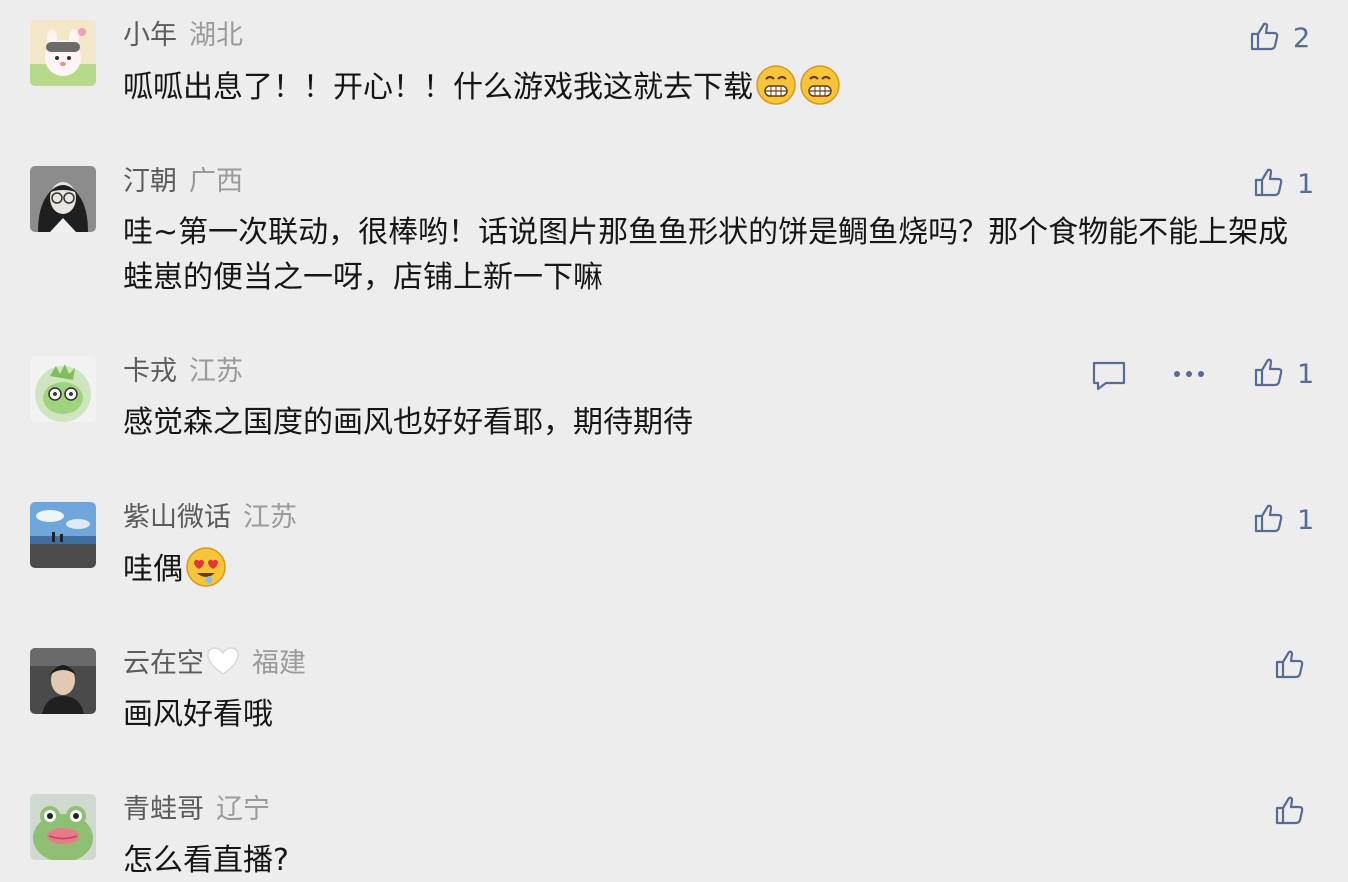 The width and height of the screenshot is (1348, 882). I want to click on more-icon, so click(1189, 376).